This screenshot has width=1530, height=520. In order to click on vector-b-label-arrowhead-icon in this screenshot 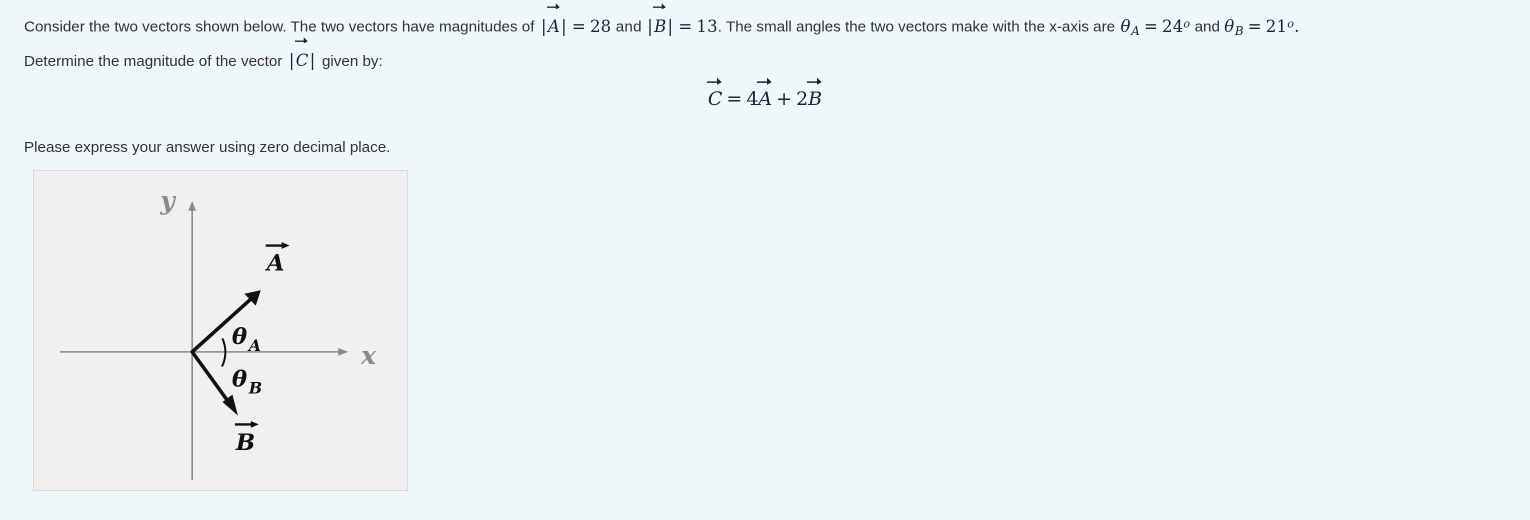, I will do `click(254, 424)`.